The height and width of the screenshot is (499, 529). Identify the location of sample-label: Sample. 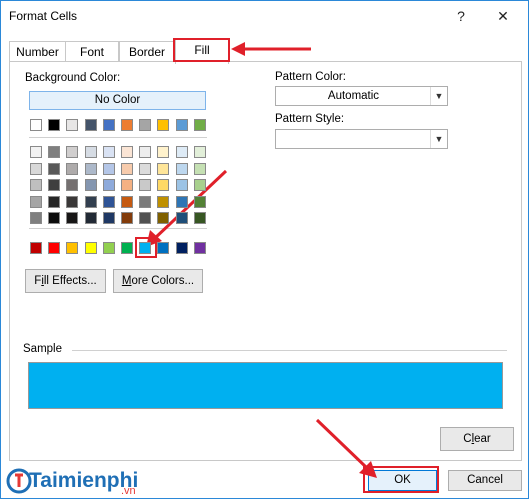
(42, 349).